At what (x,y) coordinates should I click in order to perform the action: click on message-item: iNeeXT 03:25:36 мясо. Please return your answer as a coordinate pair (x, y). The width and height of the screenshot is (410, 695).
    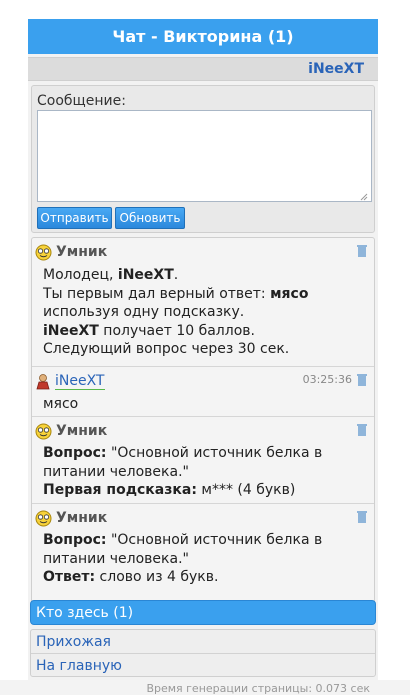
    Looking at the image, I should click on (203, 392).